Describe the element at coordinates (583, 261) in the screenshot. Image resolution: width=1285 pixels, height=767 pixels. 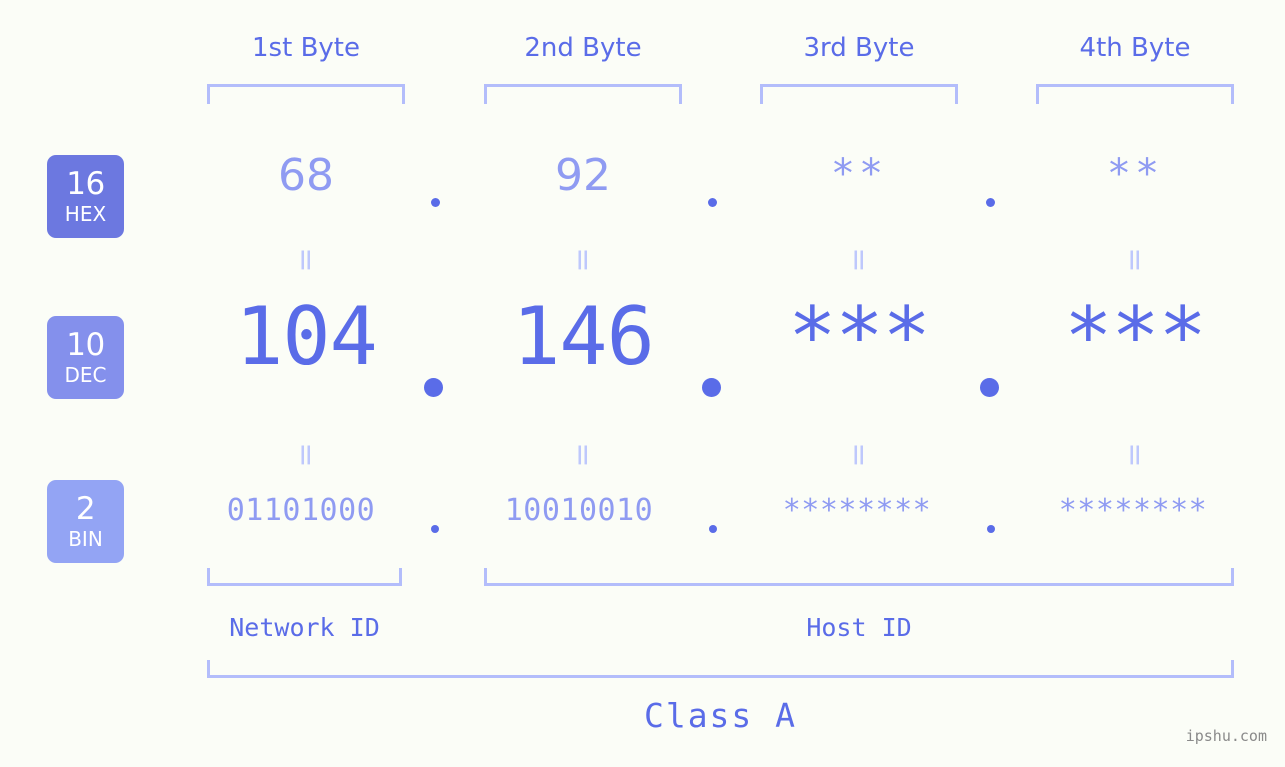
I see `equality-mark-hex-dec-2: =` at that location.